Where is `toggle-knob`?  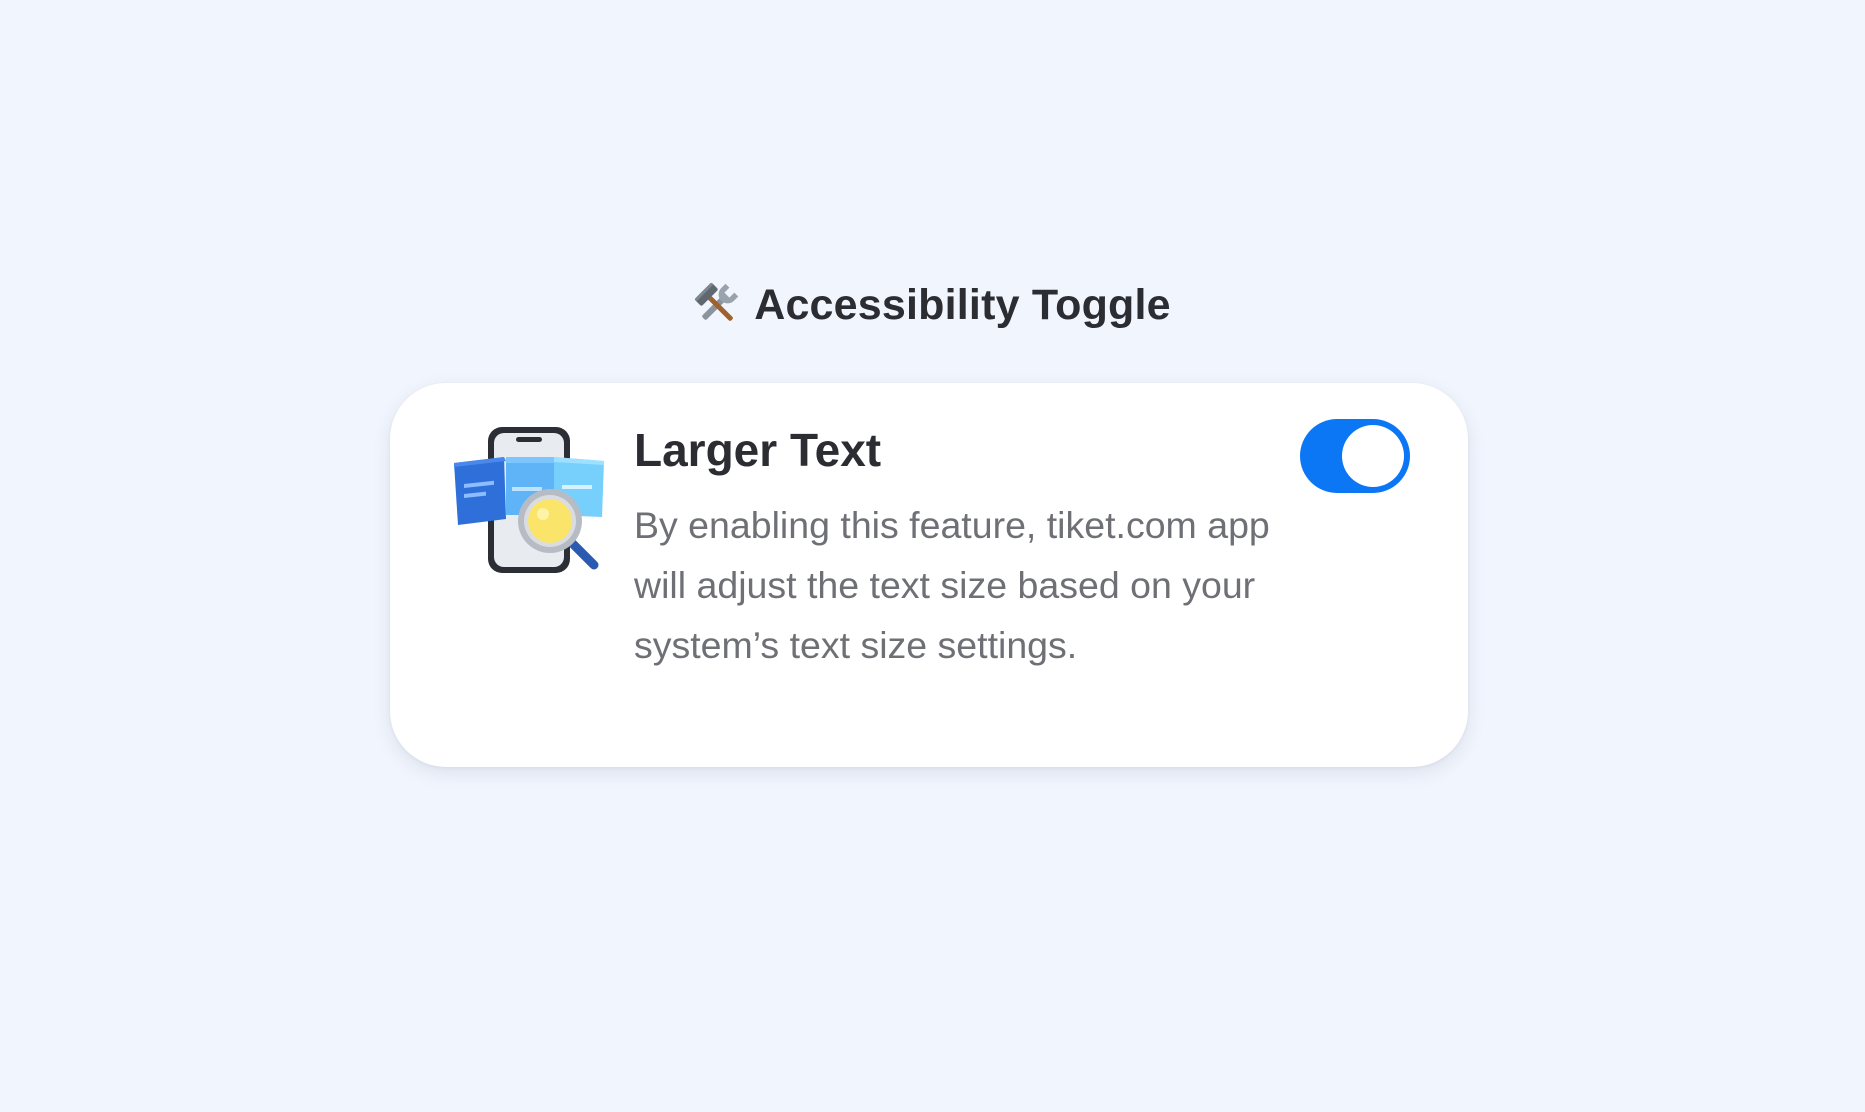 toggle-knob is located at coordinates (1373, 456).